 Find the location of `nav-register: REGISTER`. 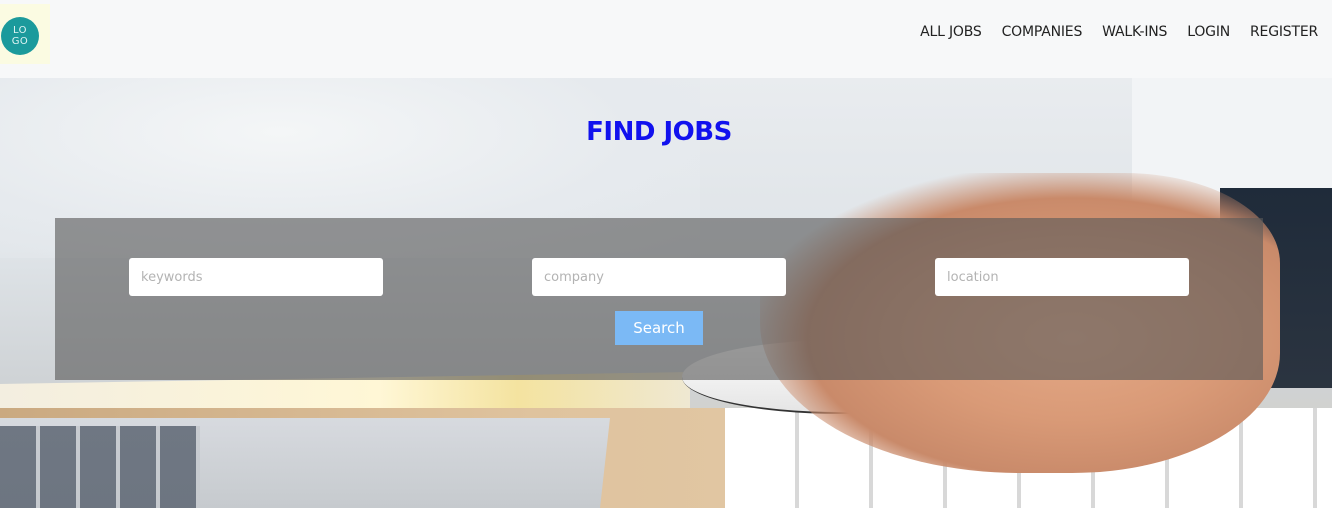

nav-register: REGISTER is located at coordinates (1284, 32).